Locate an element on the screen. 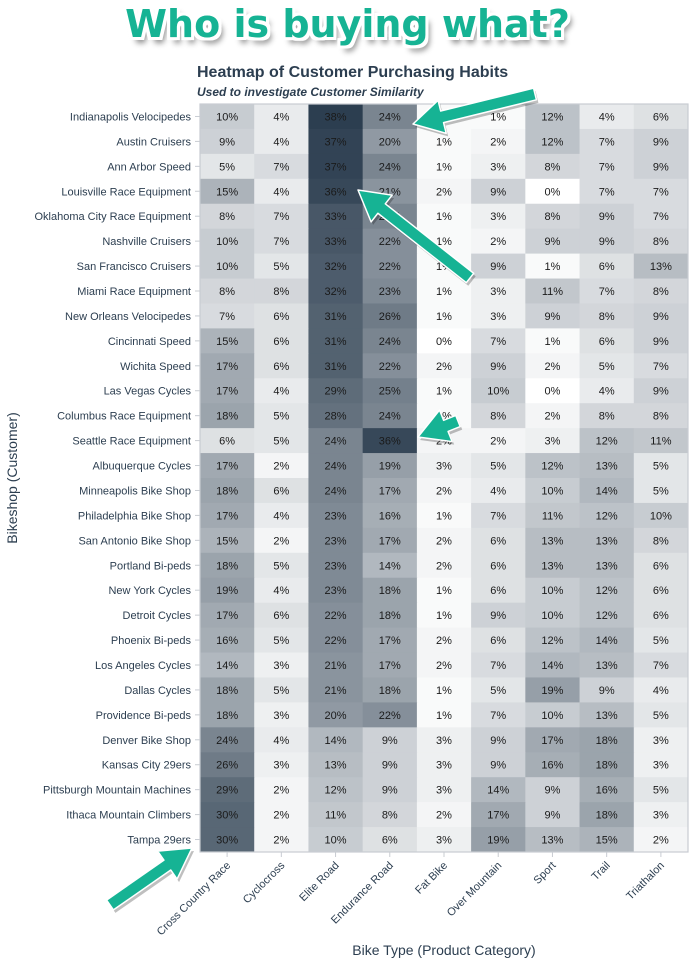 The width and height of the screenshot is (695, 963). y-tick-label: Tampa 29ers is located at coordinates (159, 841).